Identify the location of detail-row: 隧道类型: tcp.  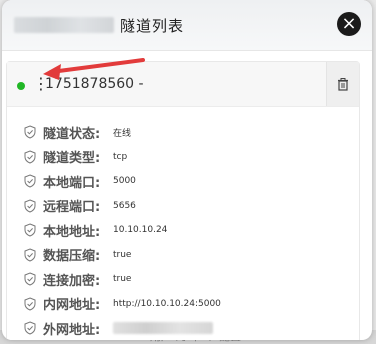
(122, 157).